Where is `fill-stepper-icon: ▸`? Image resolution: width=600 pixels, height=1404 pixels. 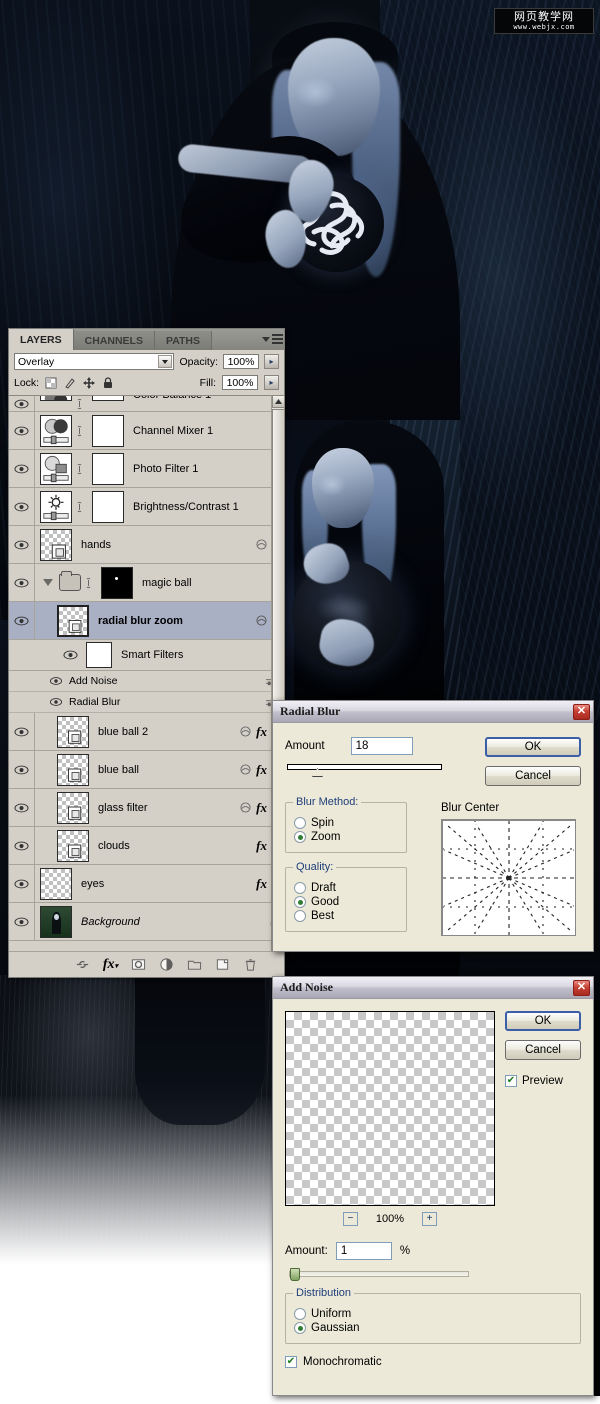 fill-stepper-icon: ▸ is located at coordinates (271, 382).